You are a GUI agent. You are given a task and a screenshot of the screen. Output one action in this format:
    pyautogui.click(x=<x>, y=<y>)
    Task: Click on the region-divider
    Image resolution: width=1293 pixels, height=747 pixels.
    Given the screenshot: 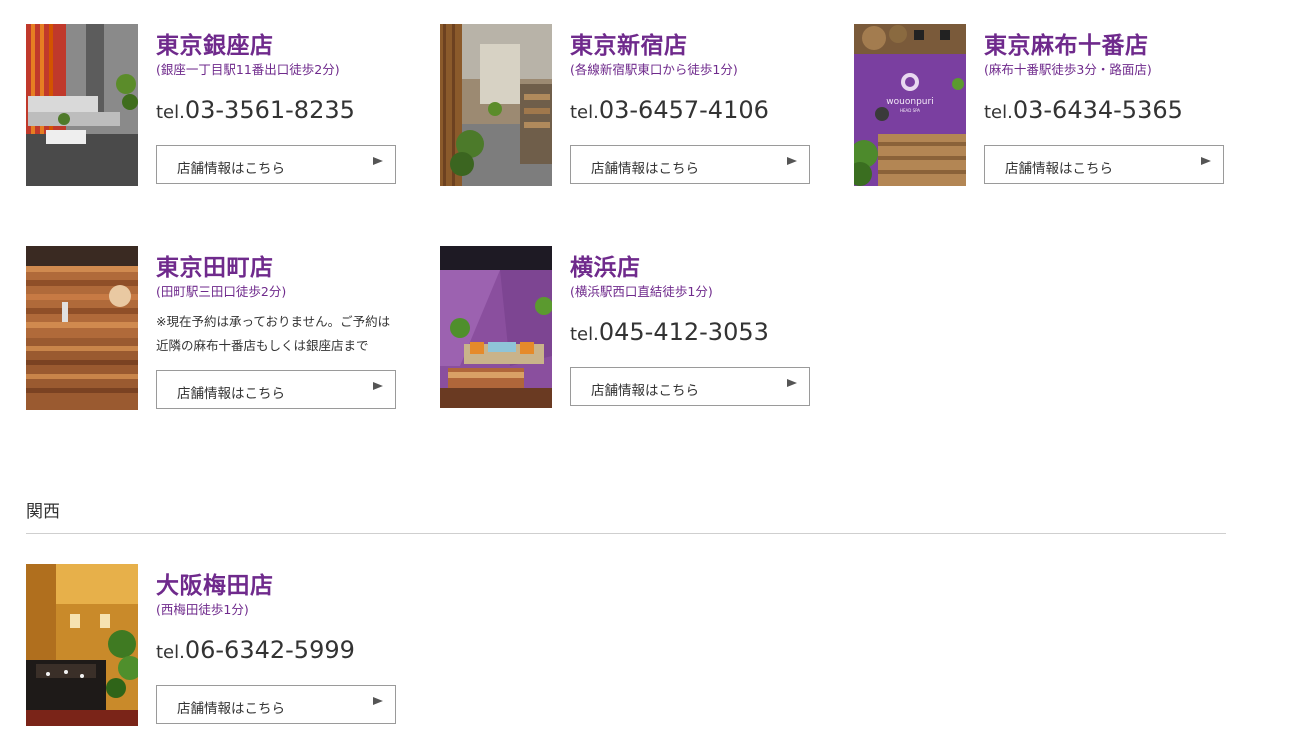 What is the action you would take?
    pyautogui.click(x=626, y=533)
    